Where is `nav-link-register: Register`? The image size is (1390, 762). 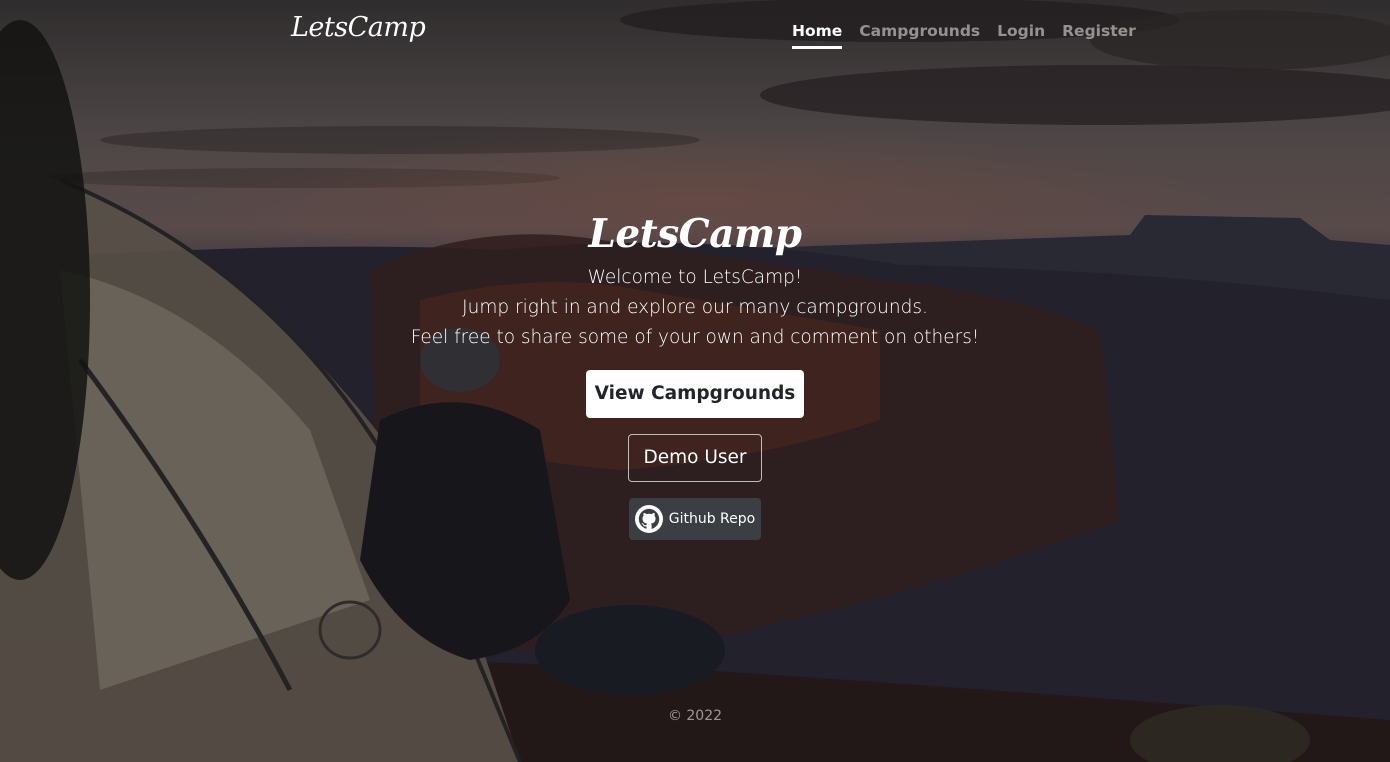
nav-link-register: Register is located at coordinates (1099, 35).